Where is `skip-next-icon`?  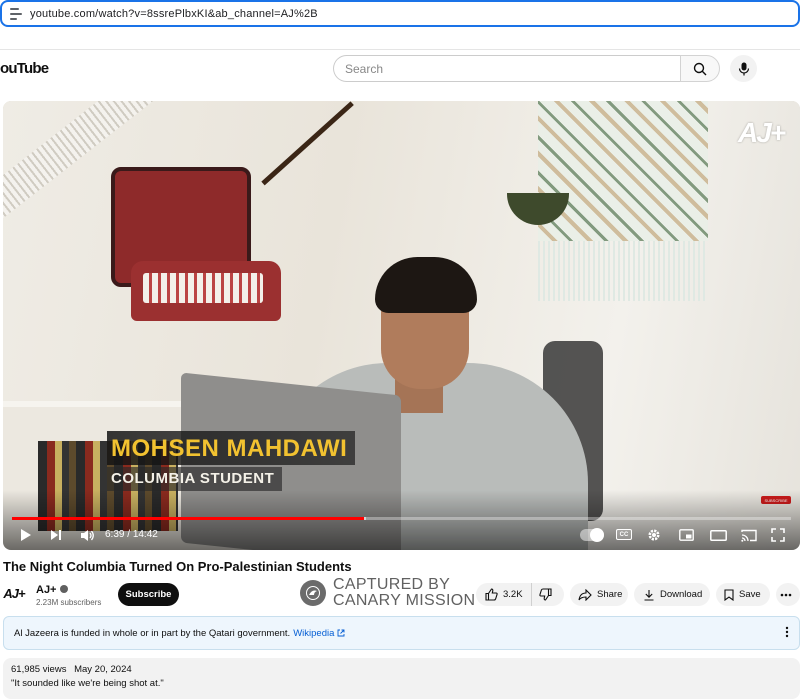 skip-next-icon is located at coordinates (56, 535).